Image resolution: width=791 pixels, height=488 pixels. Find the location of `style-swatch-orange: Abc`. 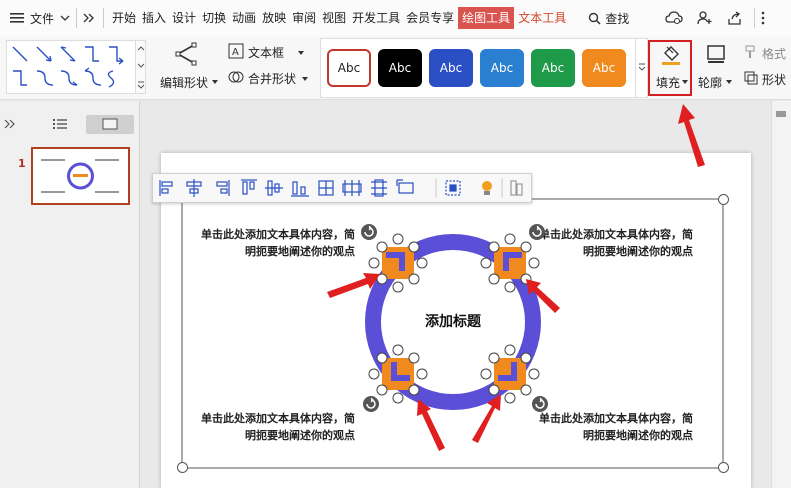

style-swatch-orange: Abc is located at coordinates (604, 68).